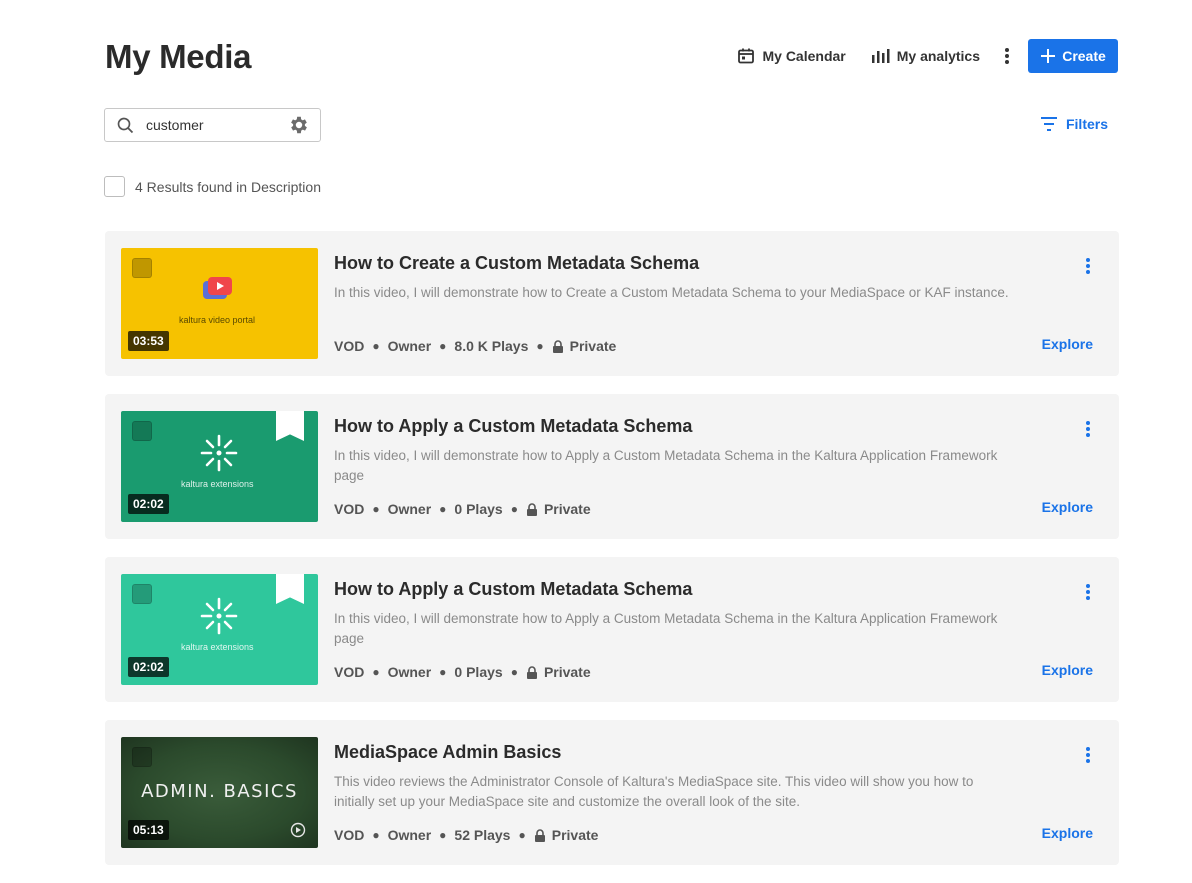  I want to click on plus-icon, so click(1048, 56).